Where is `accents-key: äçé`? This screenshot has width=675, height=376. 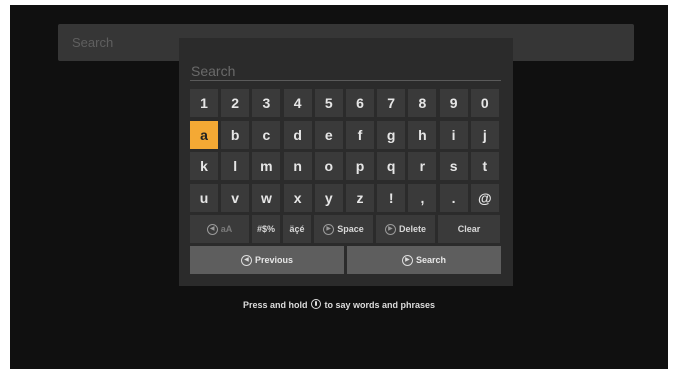 accents-key: äçé is located at coordinates (297, 229).